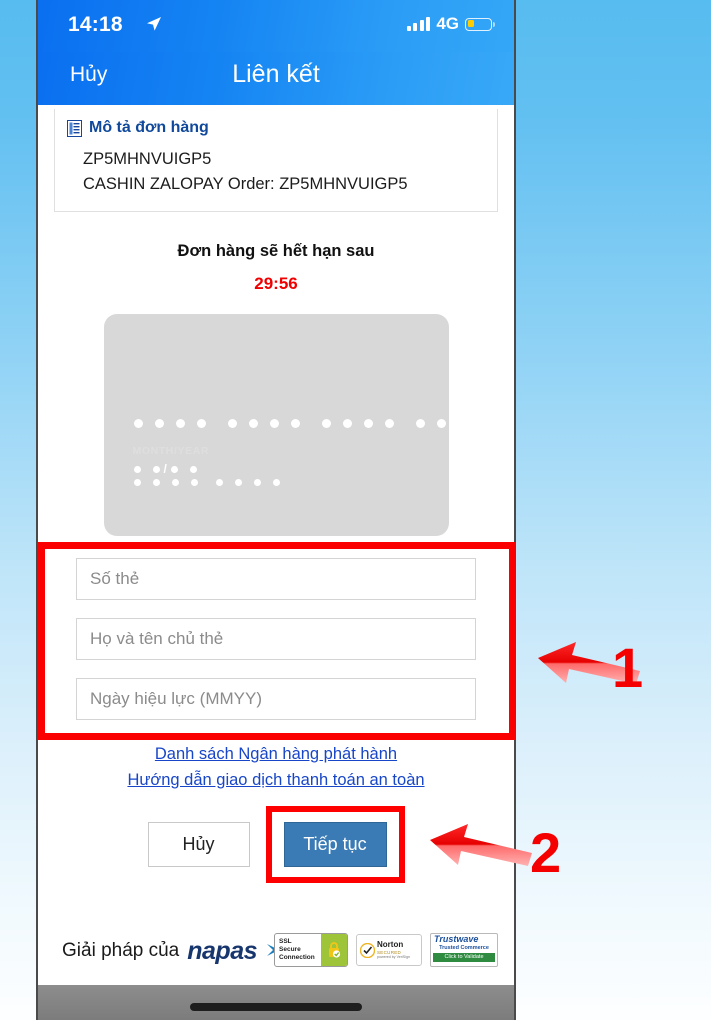 The height and width of the screenshot is (1020, 711). What do you see at coordinates (276, 284) in the screenshot?
I see `countdown-timer: 29:56` at bounding box center [276, 284].